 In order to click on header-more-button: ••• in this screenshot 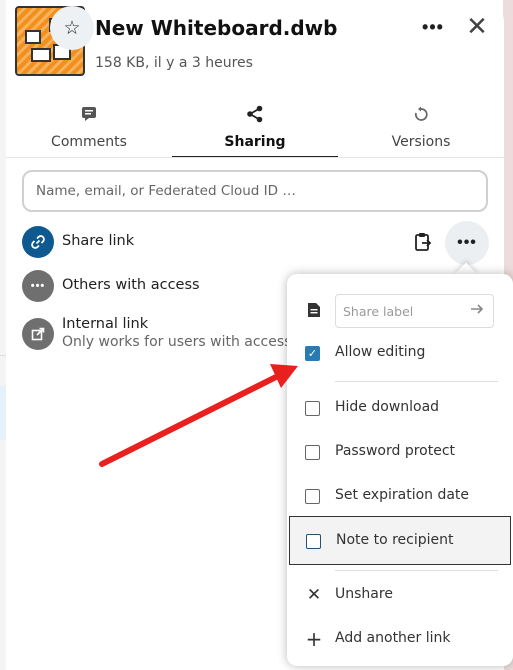, I will do `click(433, 27)`.